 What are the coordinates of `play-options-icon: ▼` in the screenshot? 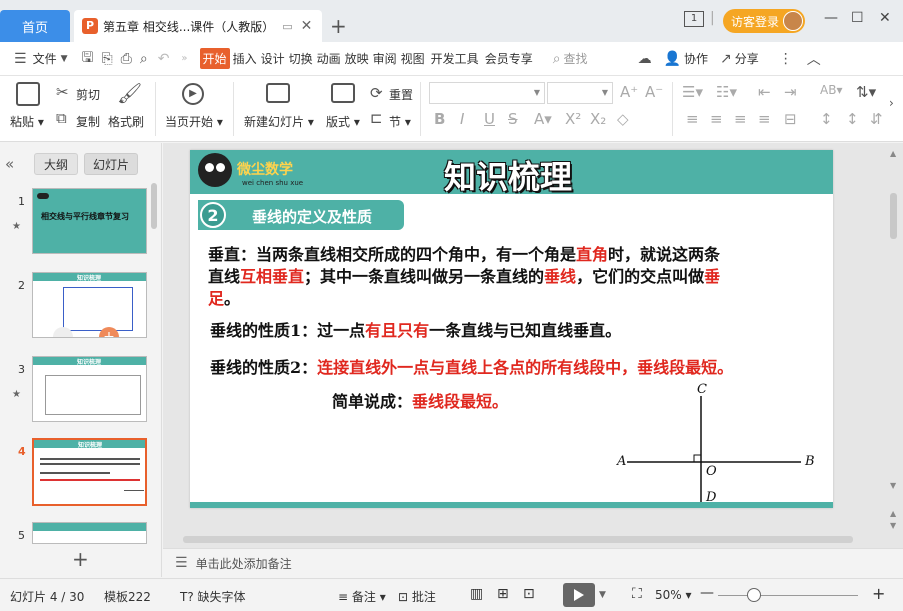 It's located at (602, 595).